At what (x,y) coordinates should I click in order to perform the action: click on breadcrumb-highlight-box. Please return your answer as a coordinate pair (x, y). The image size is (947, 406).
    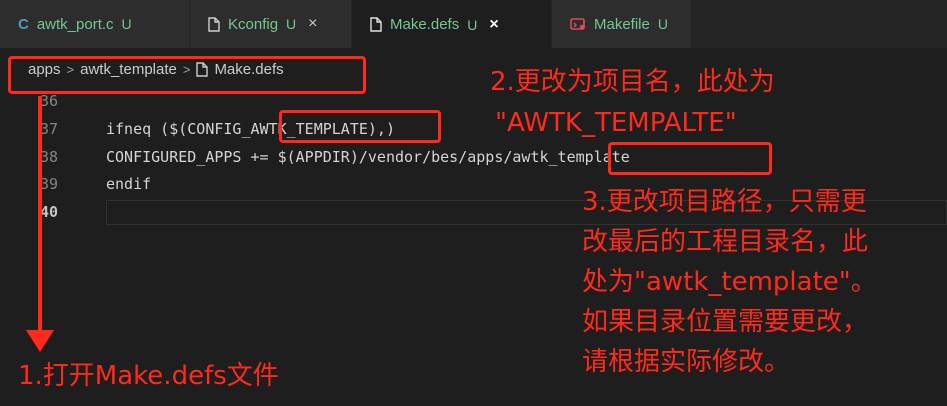
    Looking at the image, I should click on (187, 75).